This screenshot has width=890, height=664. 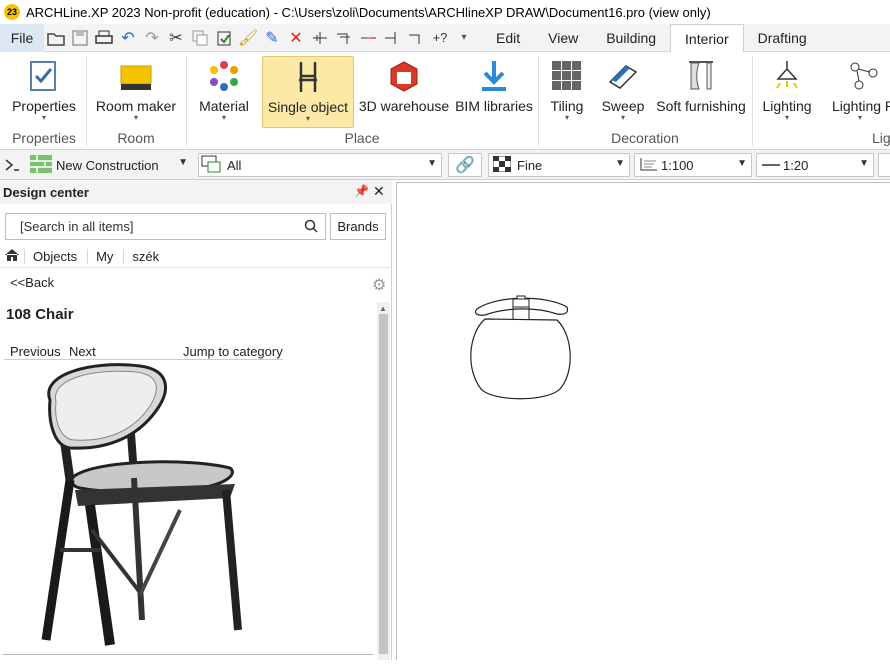 What do you see at coordinates (649, 165) in the screenshot?
I see `scale-icon` at bounding box center [649, 165].